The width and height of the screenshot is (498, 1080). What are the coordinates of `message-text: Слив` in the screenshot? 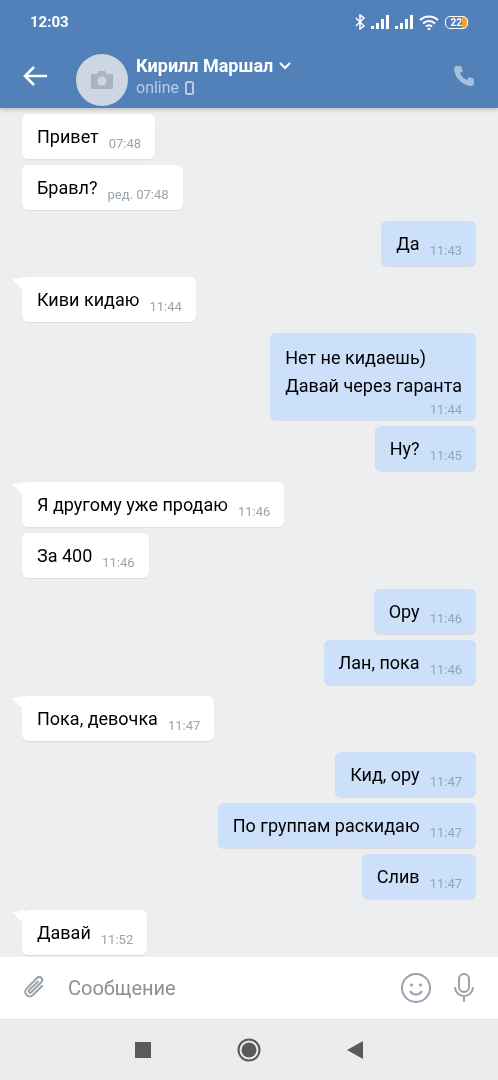 It's located at (398, 876).